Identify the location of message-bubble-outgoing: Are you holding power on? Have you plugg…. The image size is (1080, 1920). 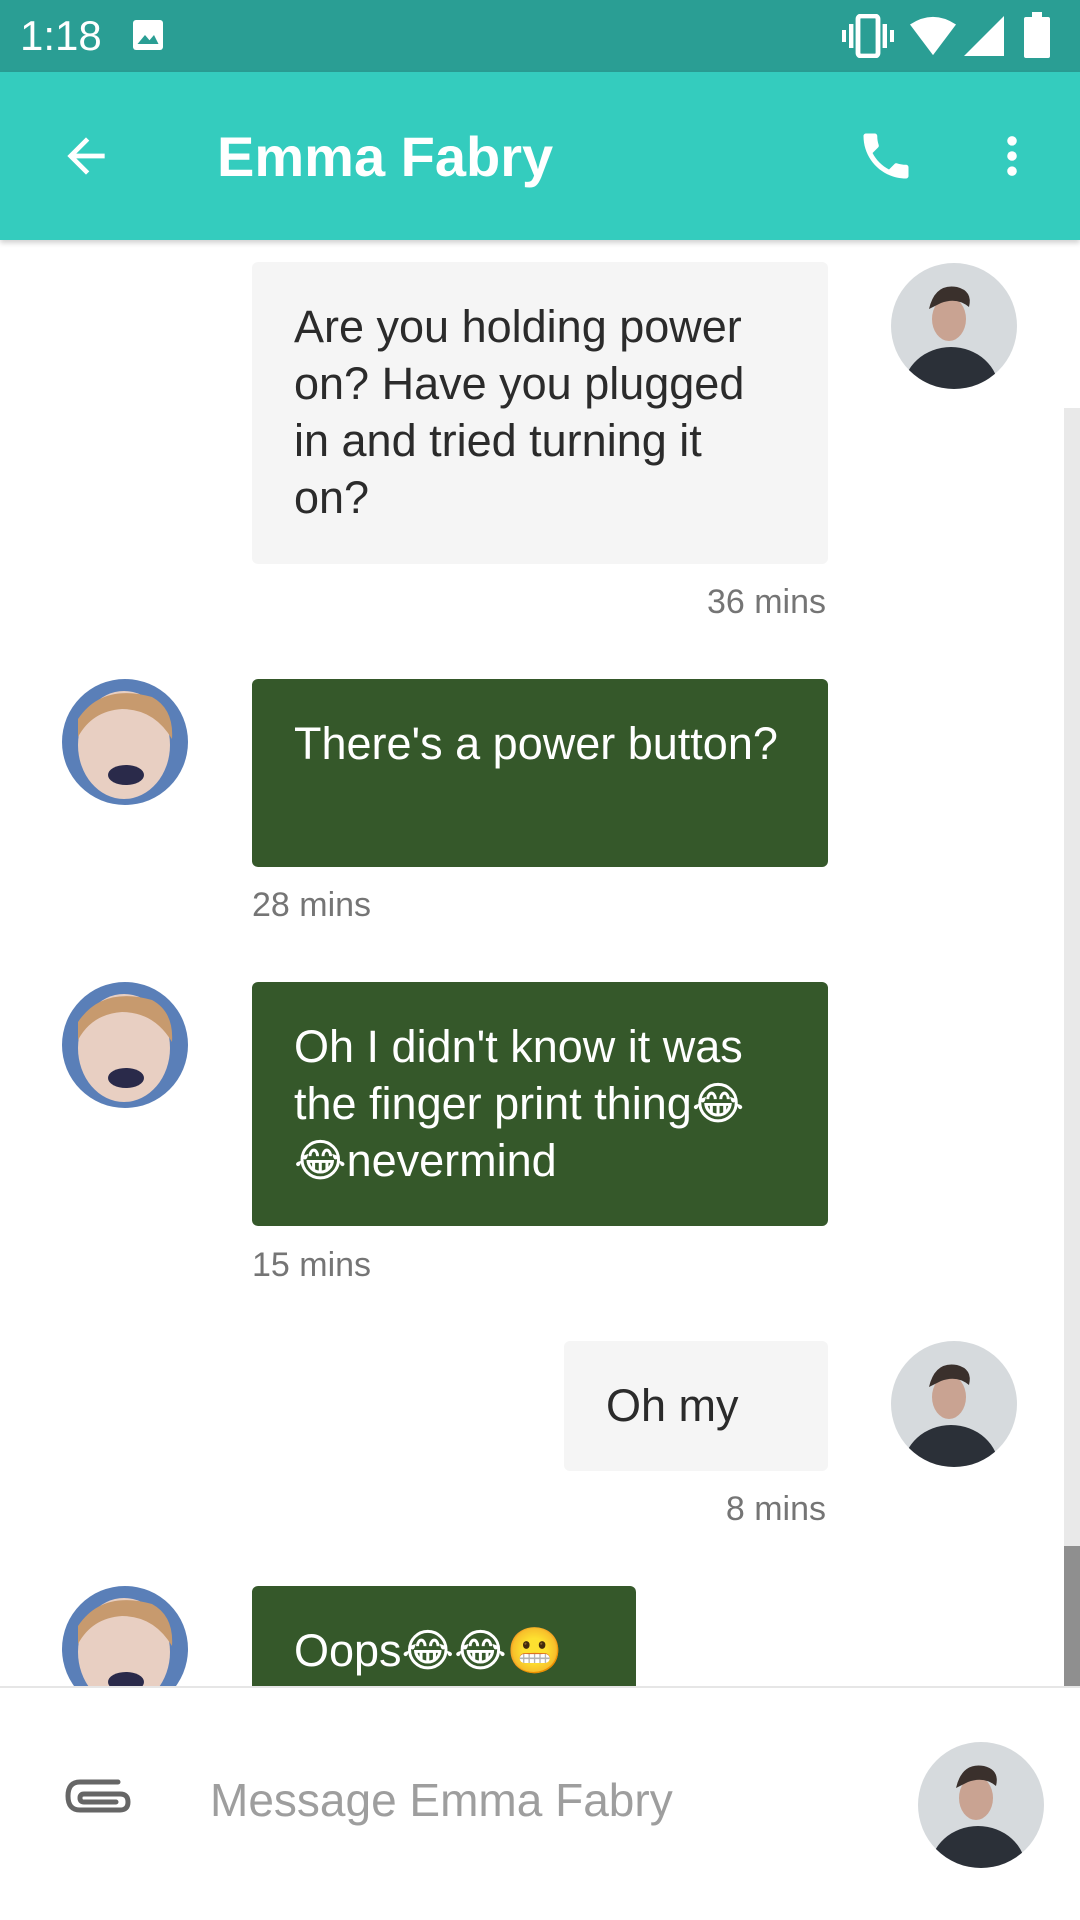
(540, 413).